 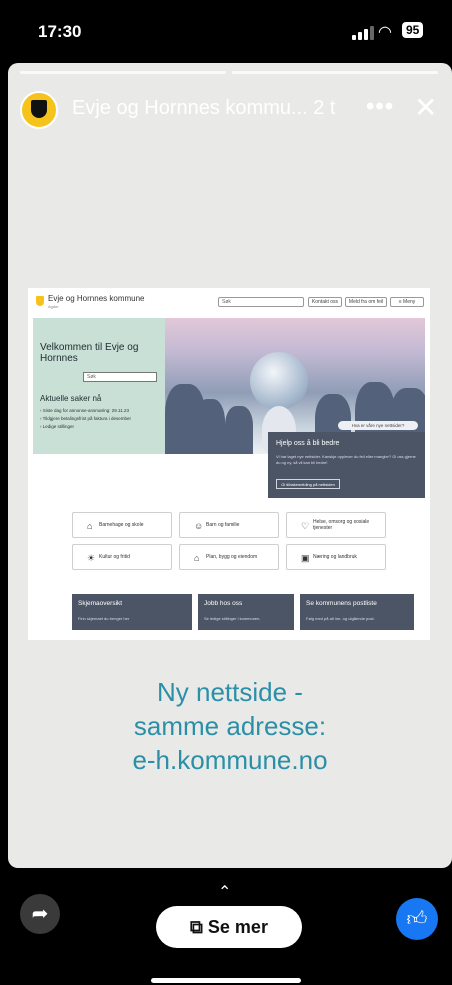 What do you see at coordinates (230, 760) in the screenshot?
I see `caption-line: e-h.kommune.no` at bounding box center [230, 760].